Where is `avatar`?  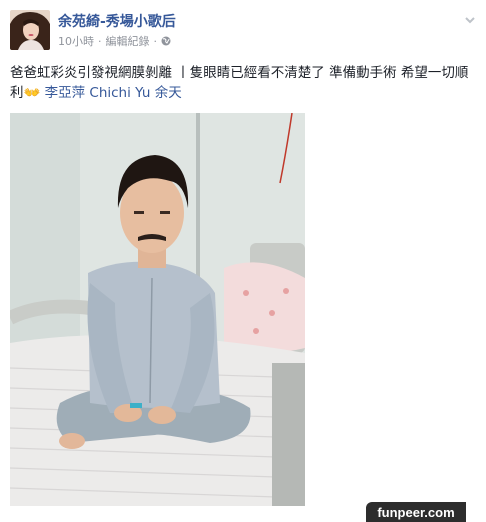 avatar is located at coordinates (30, 30).